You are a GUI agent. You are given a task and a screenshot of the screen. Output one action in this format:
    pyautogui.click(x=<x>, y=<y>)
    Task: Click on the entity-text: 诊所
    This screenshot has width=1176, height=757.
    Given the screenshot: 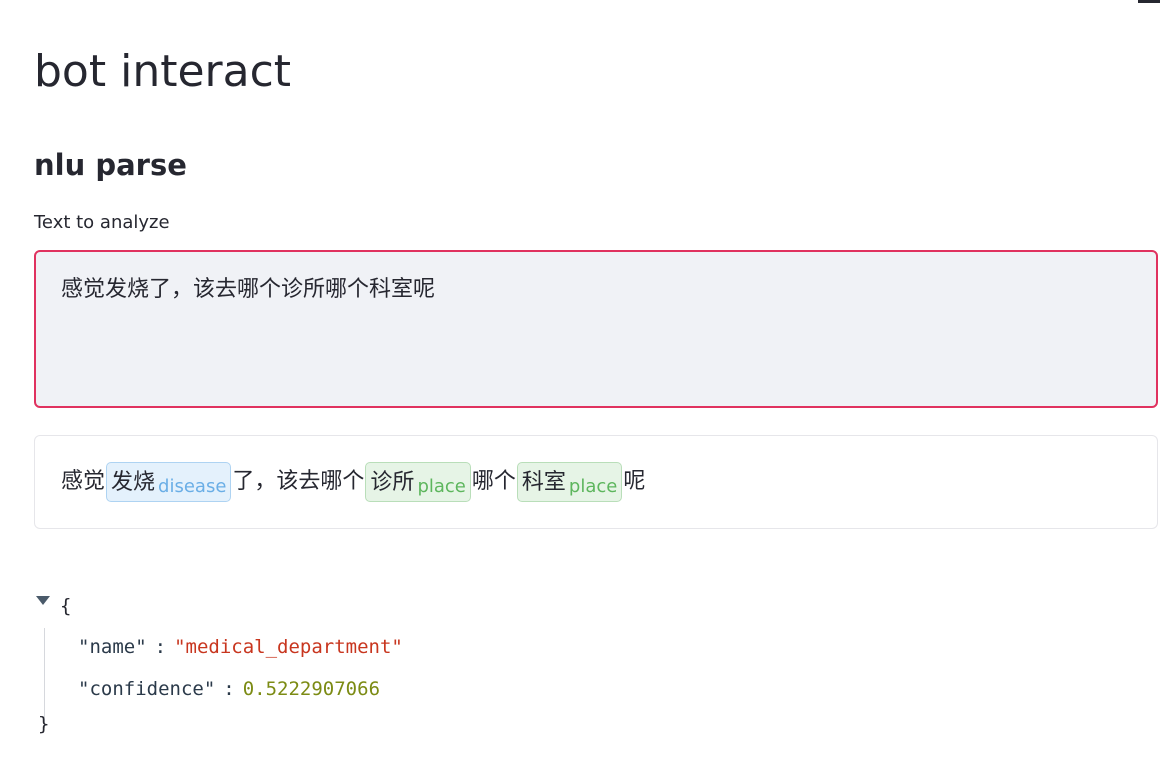 What is the action you would take?
    pyautogui.click(x=392, y=482)
    